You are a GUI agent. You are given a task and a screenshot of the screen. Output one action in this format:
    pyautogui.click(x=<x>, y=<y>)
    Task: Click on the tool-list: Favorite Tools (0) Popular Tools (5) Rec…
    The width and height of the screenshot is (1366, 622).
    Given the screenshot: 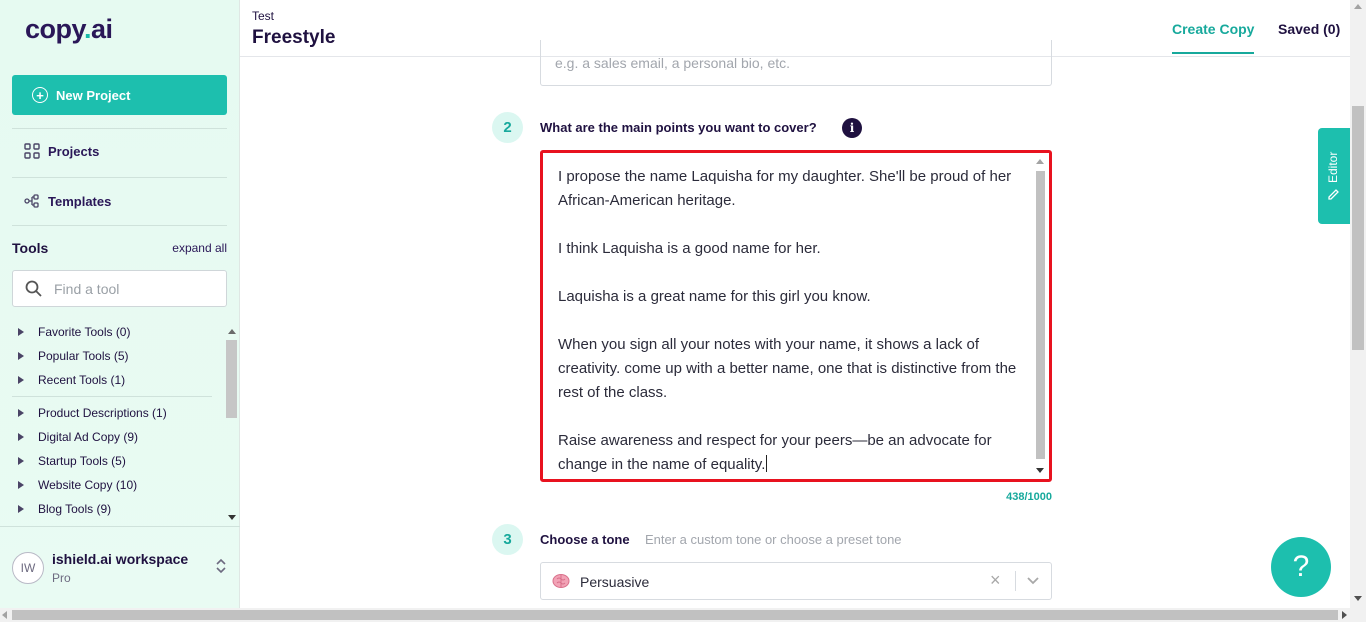 What is the action you would take?
    pyautogui.click(x=124, y=422)
    